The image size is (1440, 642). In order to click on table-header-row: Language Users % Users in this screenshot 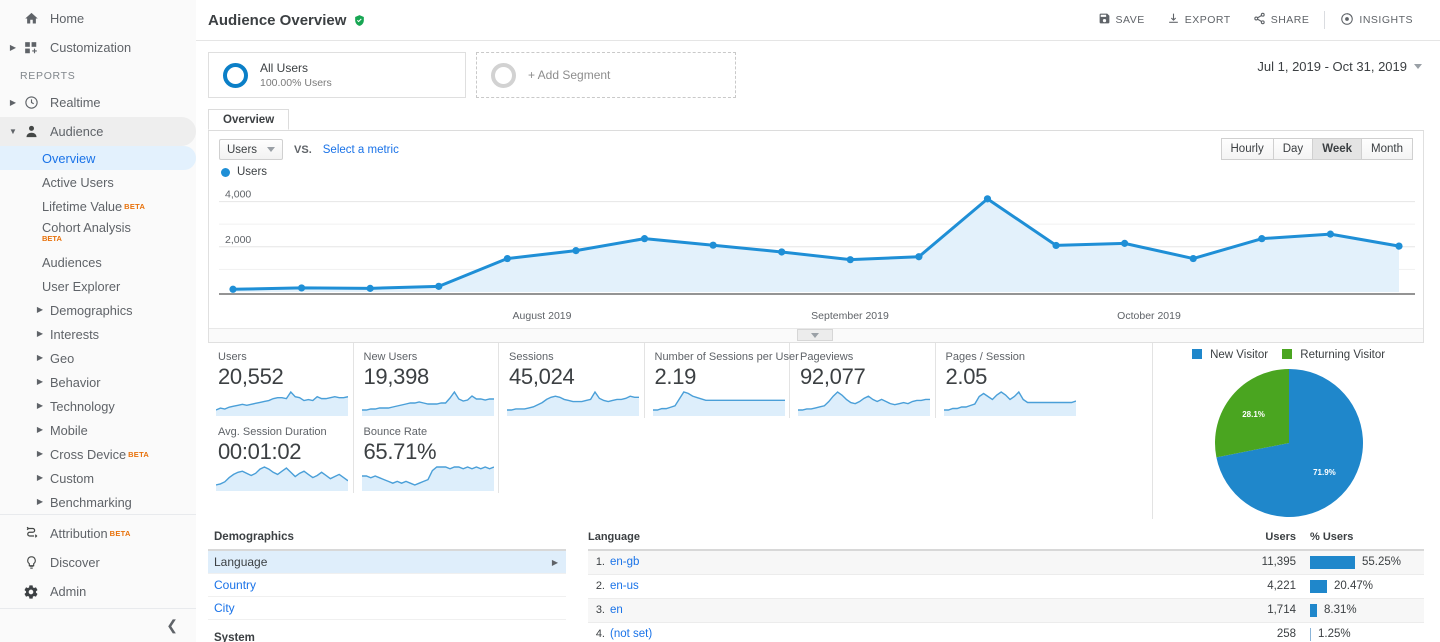, I will do `click(1006, 540)`.